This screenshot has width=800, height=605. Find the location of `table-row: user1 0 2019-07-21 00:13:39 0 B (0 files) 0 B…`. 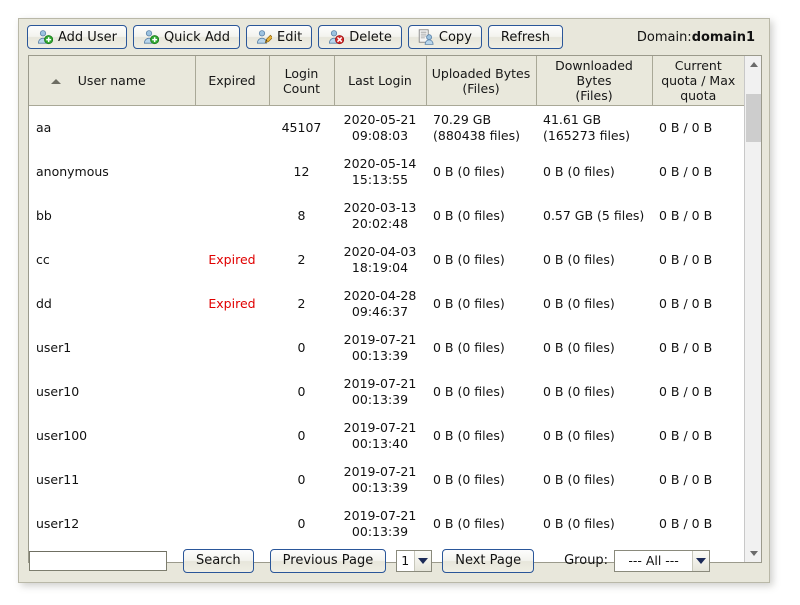

table-row: user1 0 2019-07-21 00:13:39 0 B (0 files) 0 B… is located at coordinates (386, 347).